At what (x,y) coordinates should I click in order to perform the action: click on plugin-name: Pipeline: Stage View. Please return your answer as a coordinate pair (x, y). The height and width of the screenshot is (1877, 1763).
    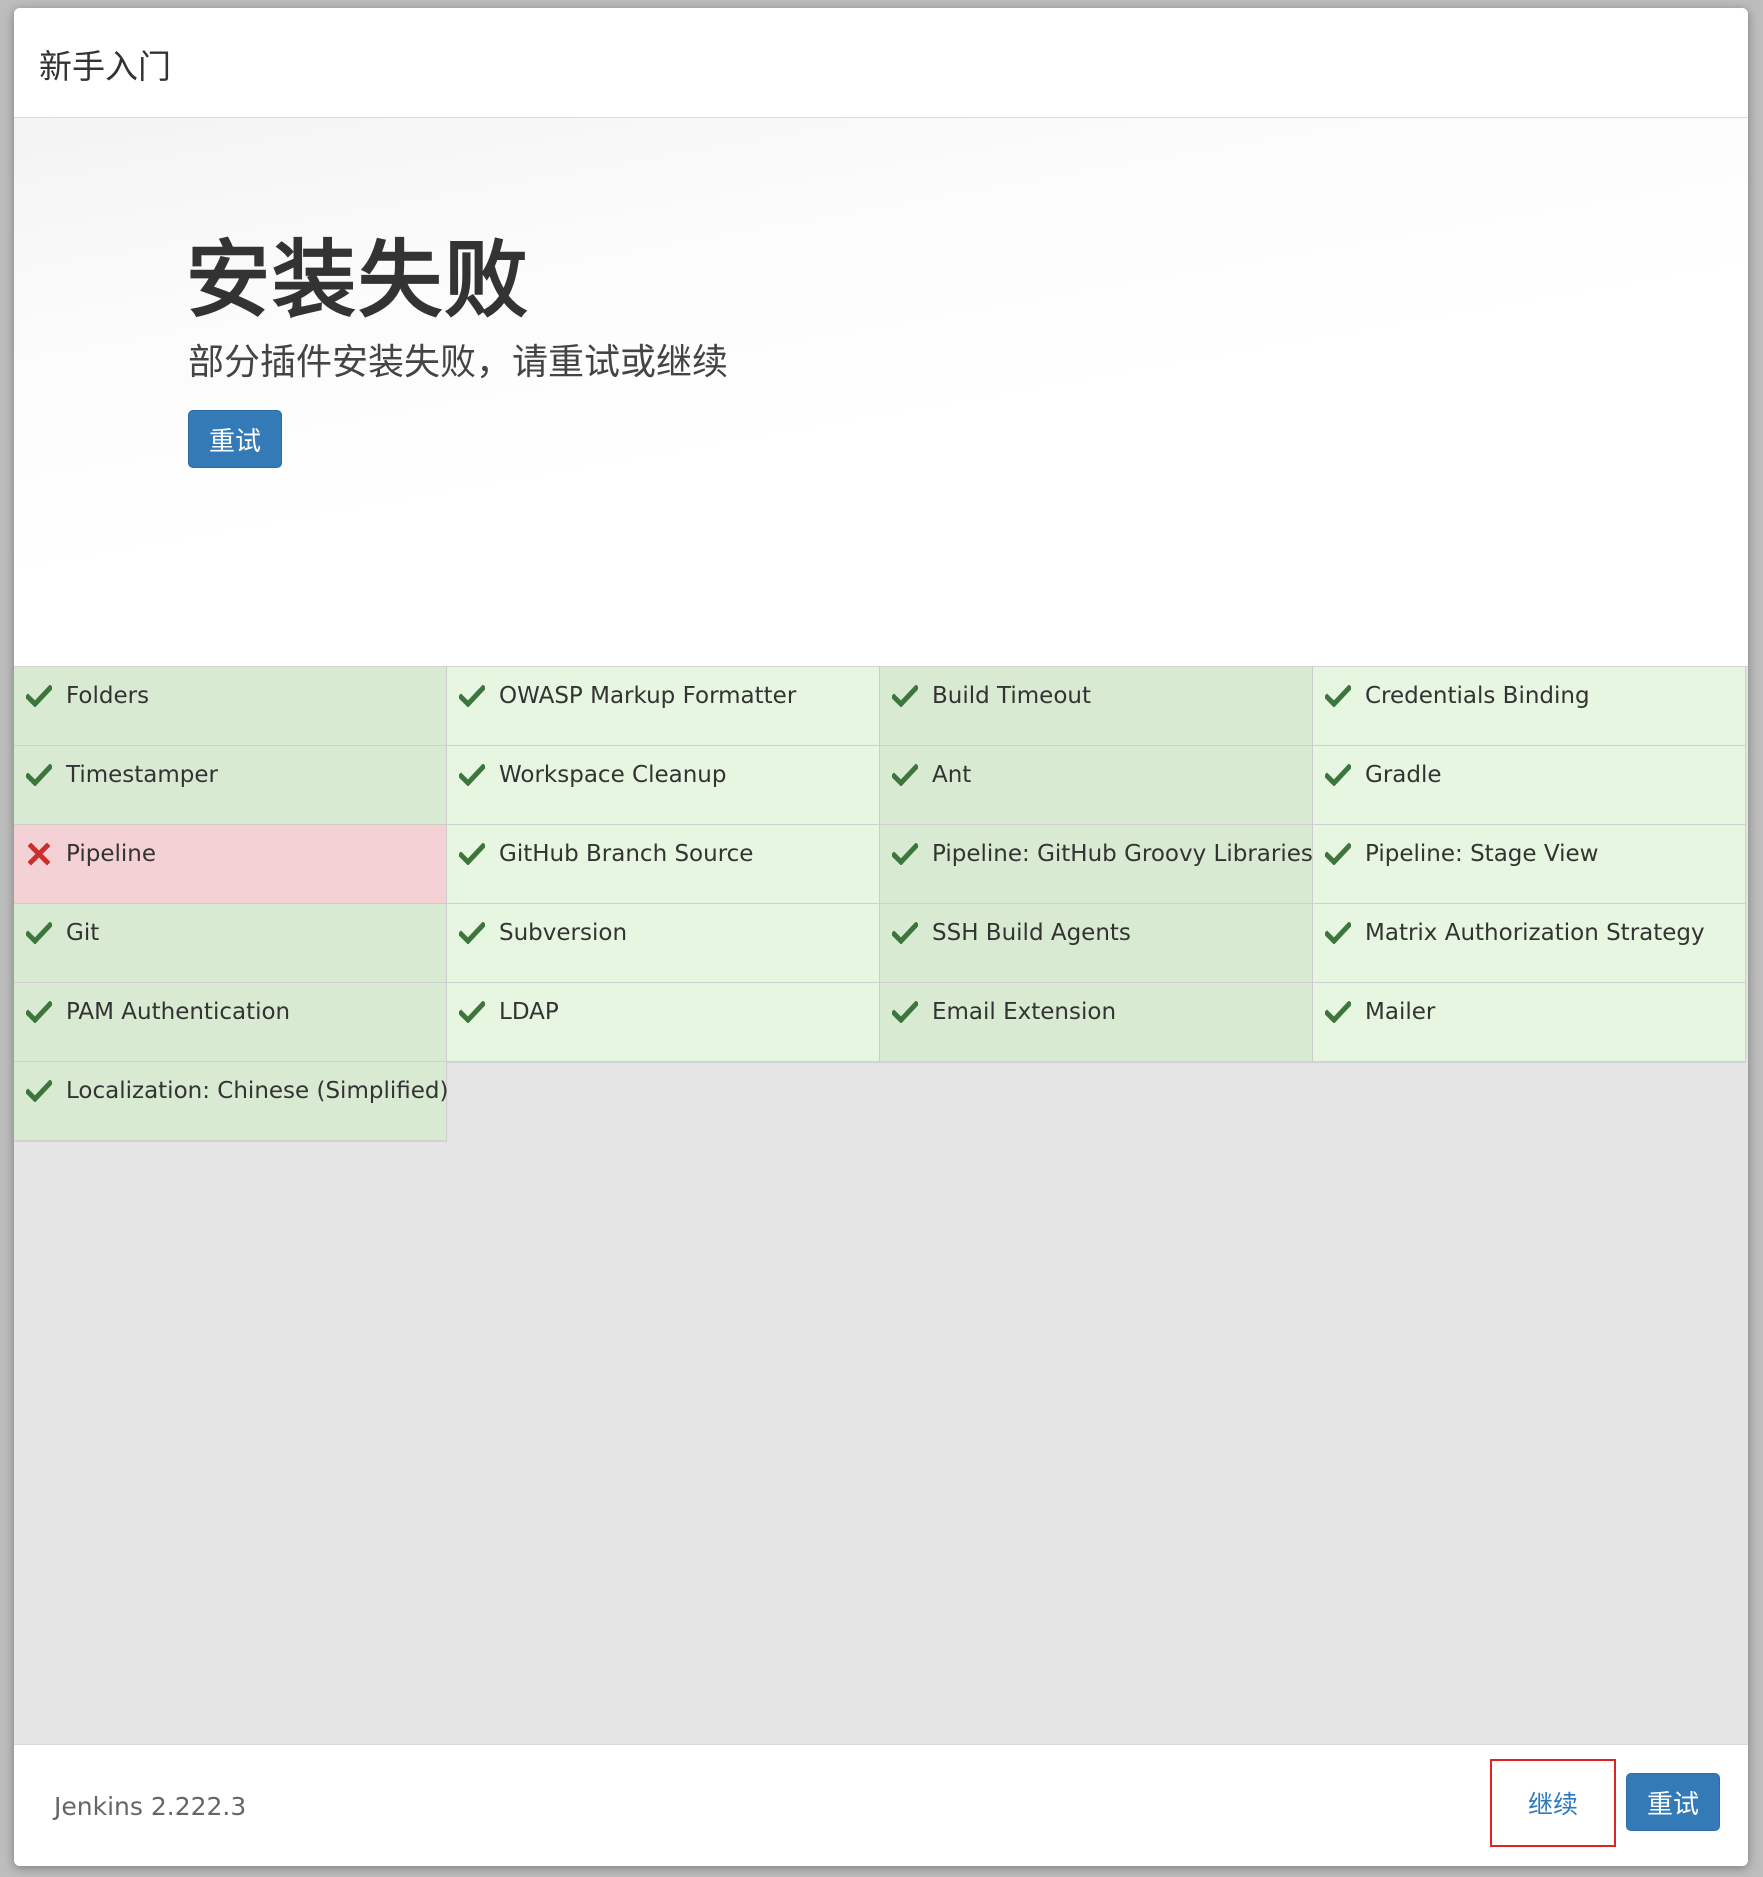
    Looking at the image, I should click on (1482, 854).